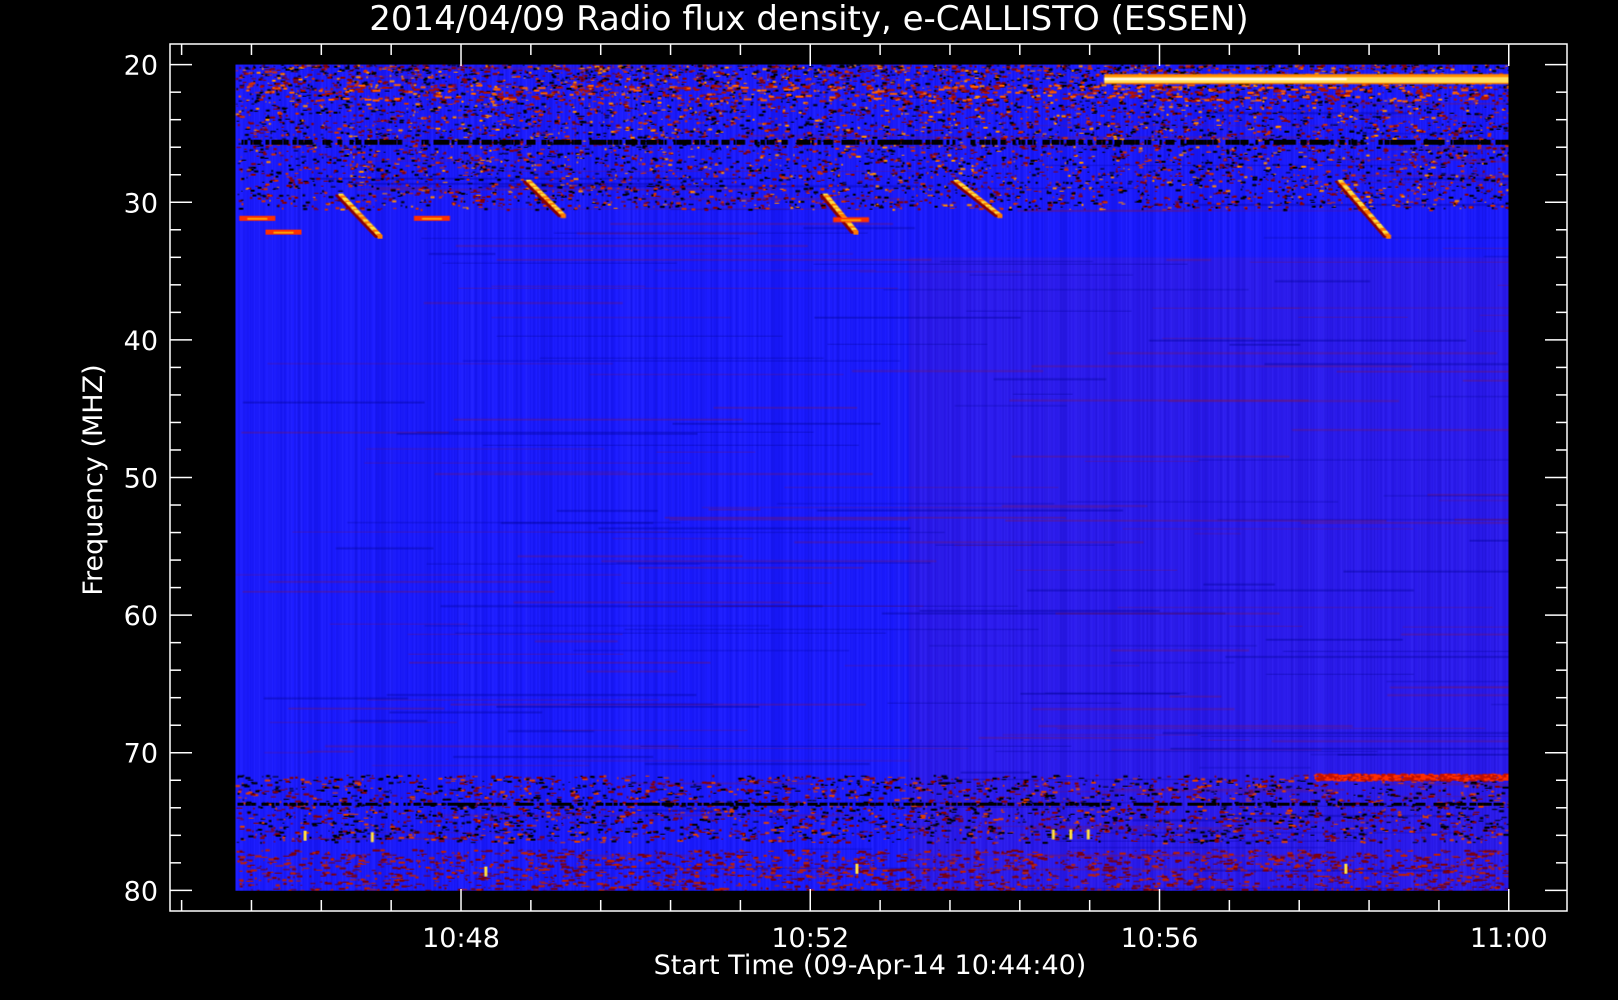 The width and height of the screenshot is (1618, 1000). What do you see at coordinates (141, 479) in the screenshot?
I see `y-tick-label: 50` at bounding box center [141, 479].